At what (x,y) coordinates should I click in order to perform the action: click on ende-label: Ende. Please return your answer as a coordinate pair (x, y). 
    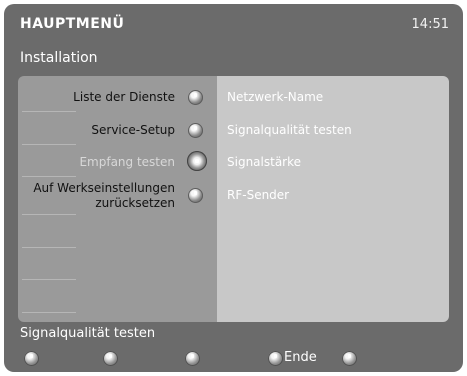
    Looking at the image, I should click on (300, 357).